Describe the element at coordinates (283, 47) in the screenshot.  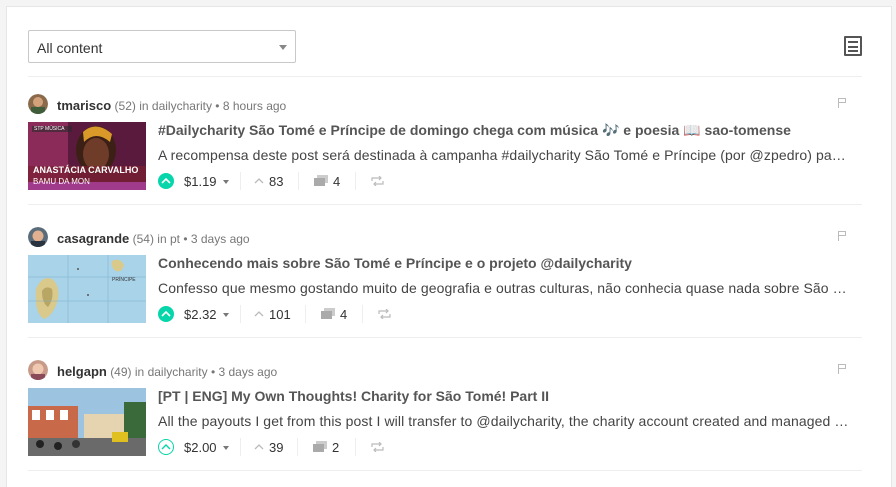
I see `chevron-down-icon` at that location.